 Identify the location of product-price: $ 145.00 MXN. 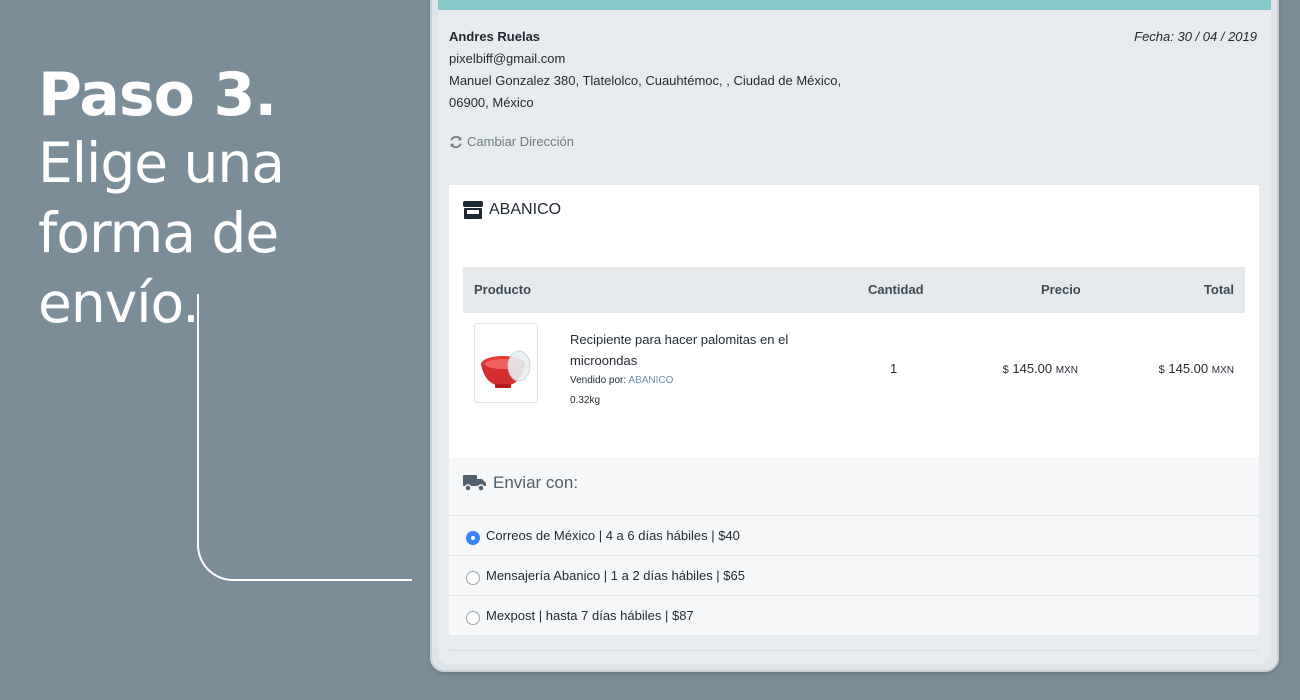
(1040, 368).